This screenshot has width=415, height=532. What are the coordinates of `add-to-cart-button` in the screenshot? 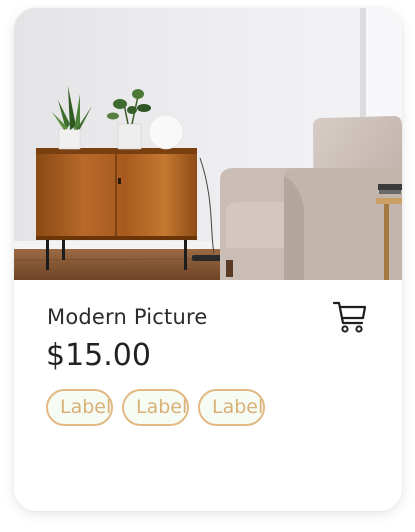 It's located at (350, 317).